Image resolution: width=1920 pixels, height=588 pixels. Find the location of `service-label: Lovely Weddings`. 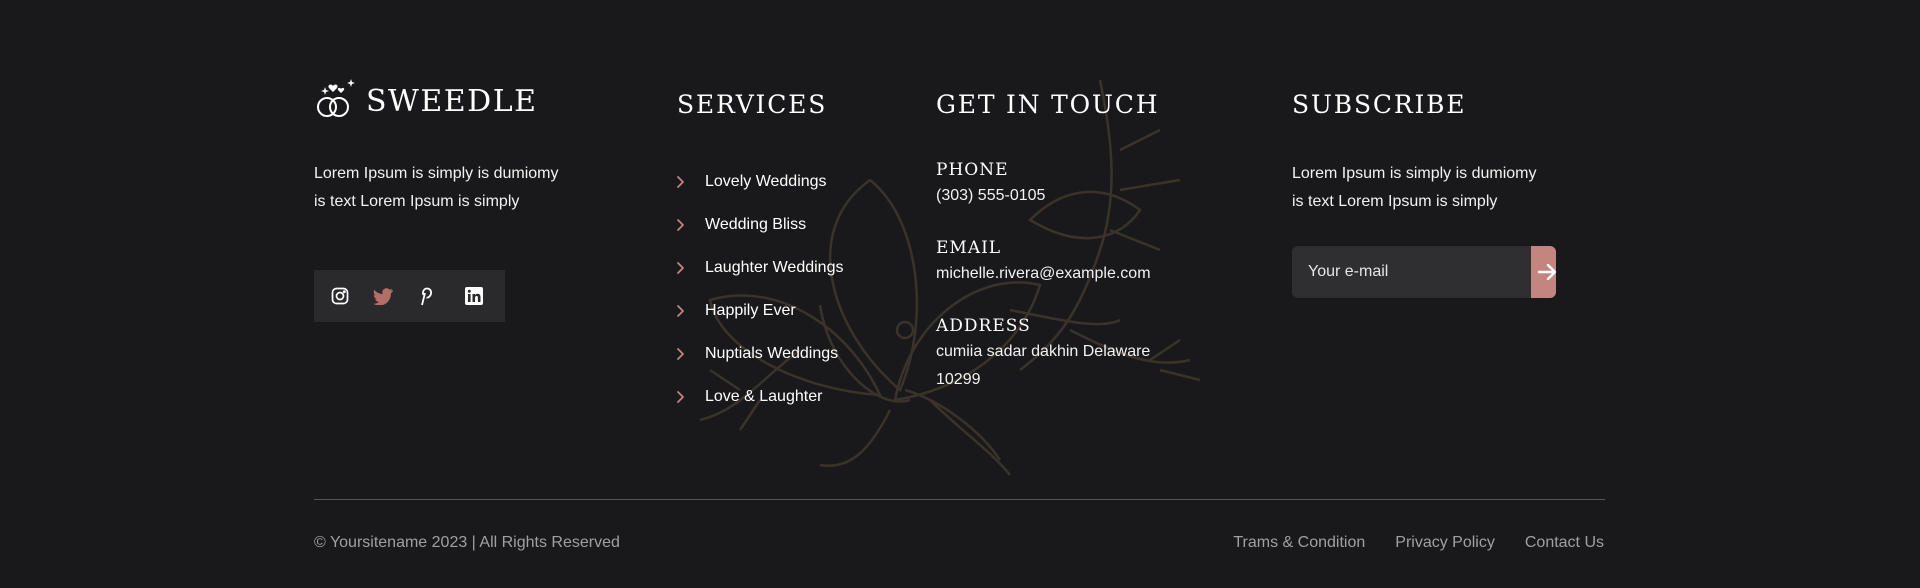

service-label: Lovely Weddings is located at coordinates (766, 181).